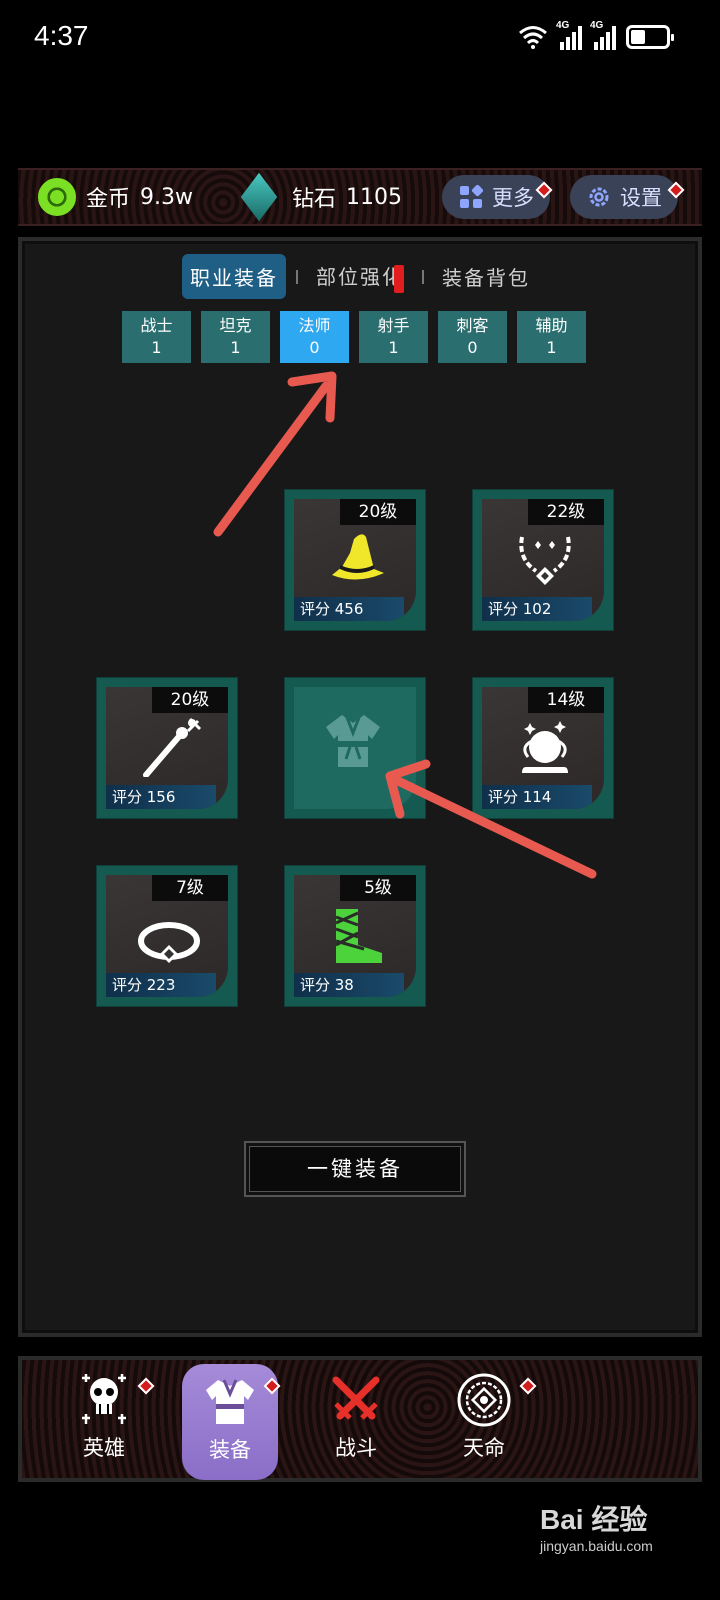  I want to click on status-icons: 4G 4G, so click(596, 35).